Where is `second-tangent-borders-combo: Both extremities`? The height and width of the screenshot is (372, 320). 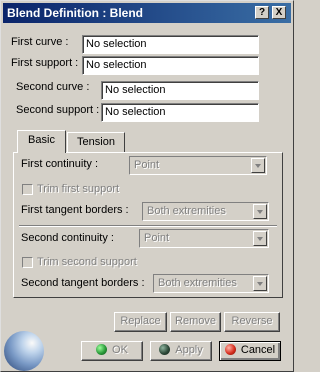 second-tangent-borders-combo: Both extremities is located at coordinates (211, 283).